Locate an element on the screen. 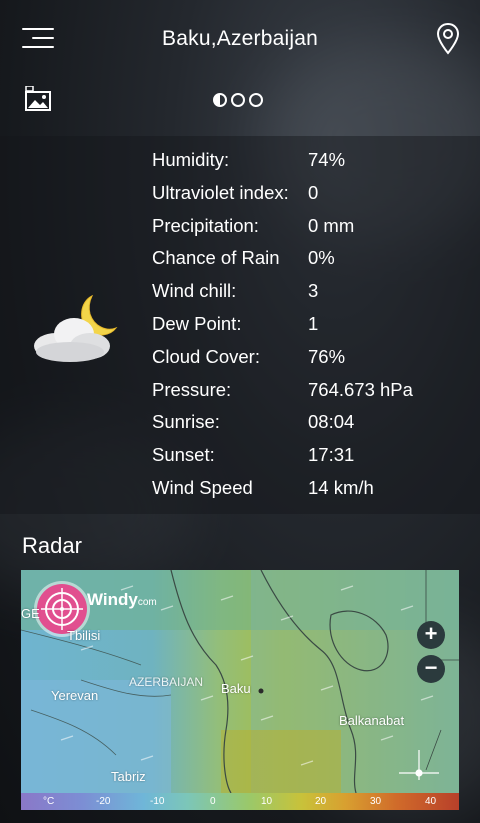 Image resolution: width=480 pixels, height=823 pixels. windy-brand: Windycom is located at coordinates (122, 600).